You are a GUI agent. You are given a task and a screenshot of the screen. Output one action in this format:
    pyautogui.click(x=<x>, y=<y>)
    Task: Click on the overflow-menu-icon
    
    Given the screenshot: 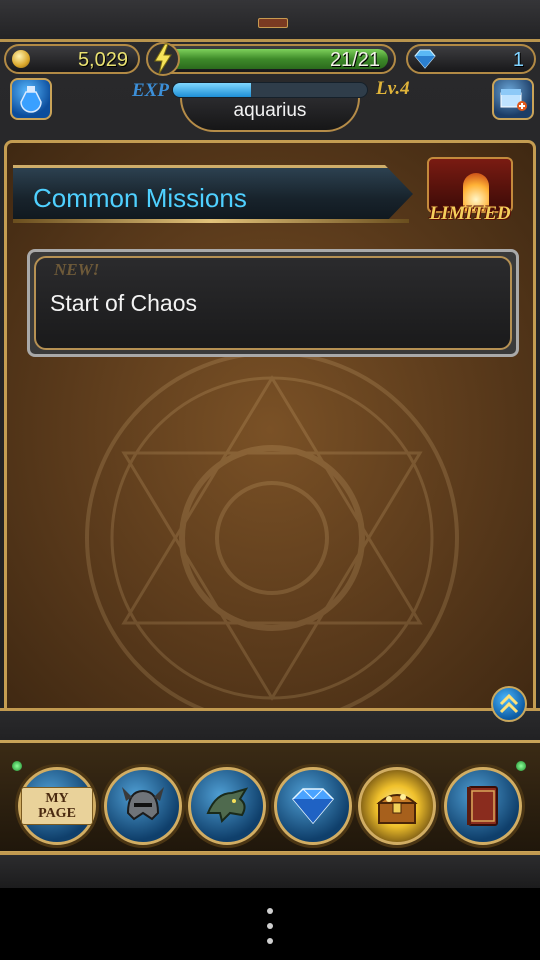 What is the action you would take?
    pyautogui.click(x=270, y=926)
    